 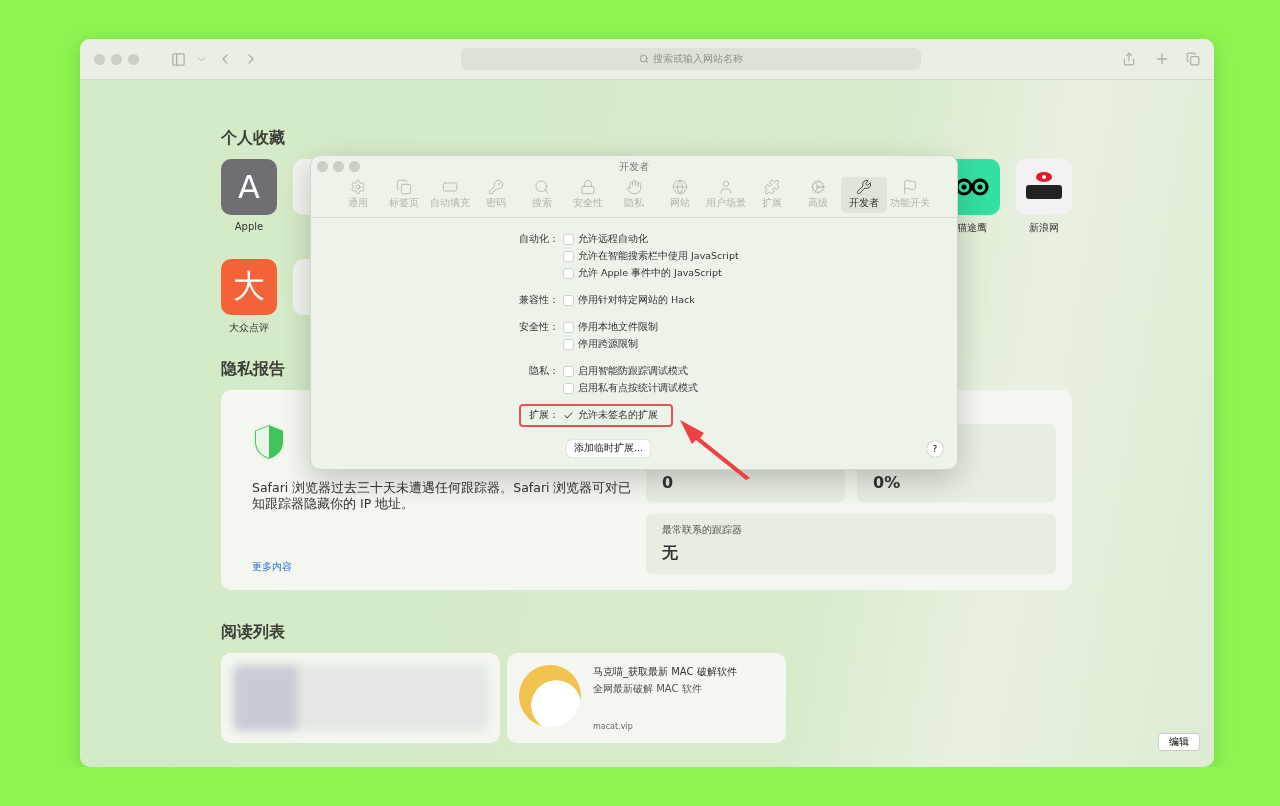 What do you see at coordinates (613, 726) in the screenshot?
I see `article-url: macat.vip` at bounding box center [613, 726].